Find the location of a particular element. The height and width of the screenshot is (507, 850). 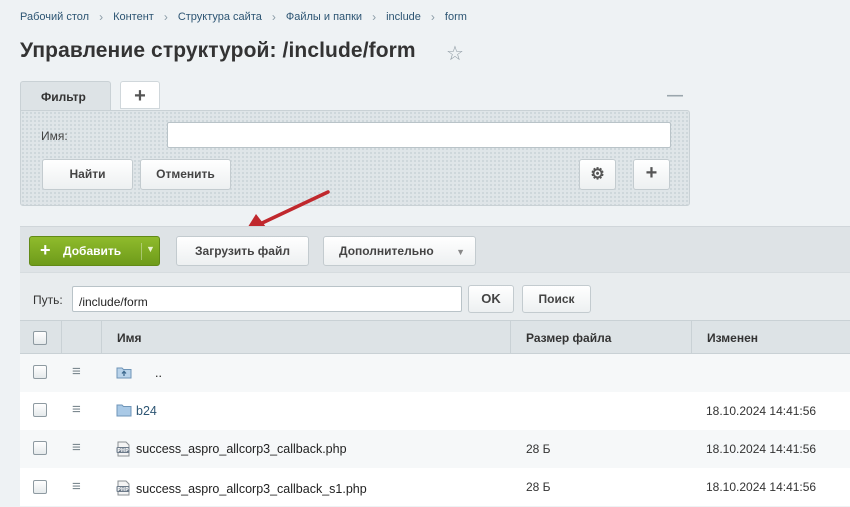

cancel-button: Отменить is located at coordinates (185, 174).